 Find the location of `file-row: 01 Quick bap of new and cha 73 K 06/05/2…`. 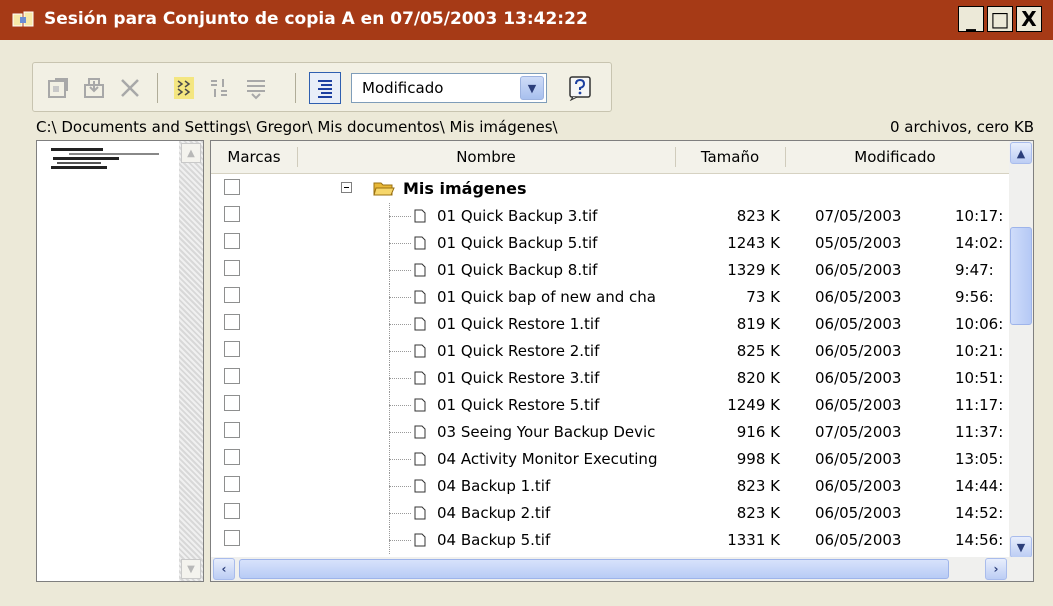

file-row: 01 Quick bap of new and cha 73 K 06/05/2… is located at coordinates (611, 297).